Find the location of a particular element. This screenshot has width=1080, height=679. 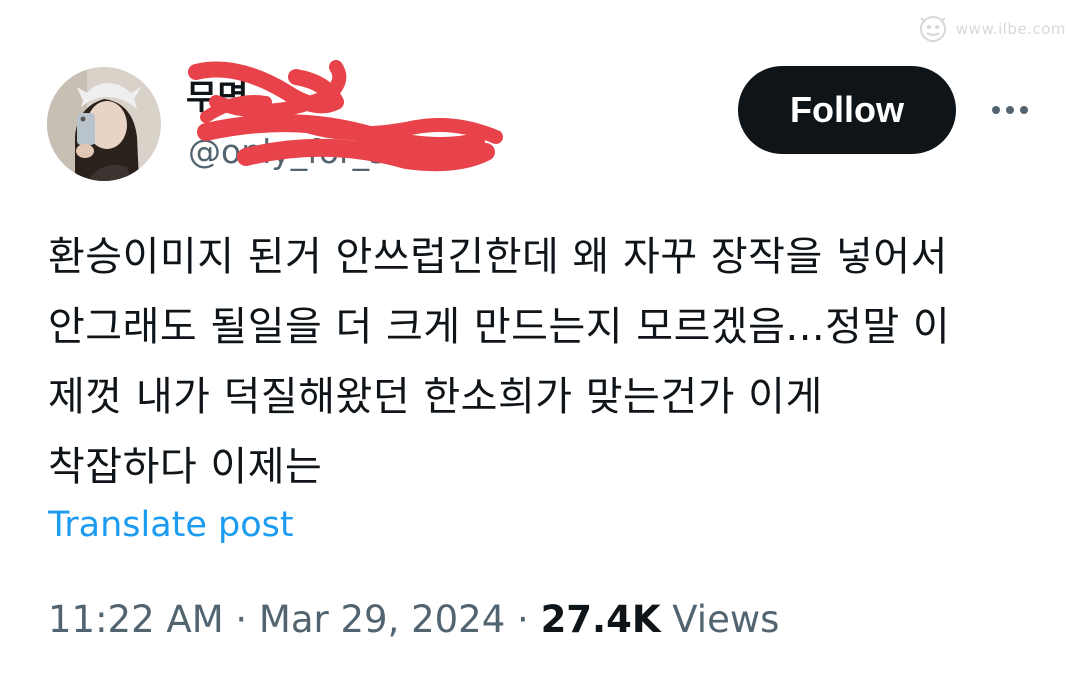

user-handle: @only_for_somie is located at coordinates (328, 151).